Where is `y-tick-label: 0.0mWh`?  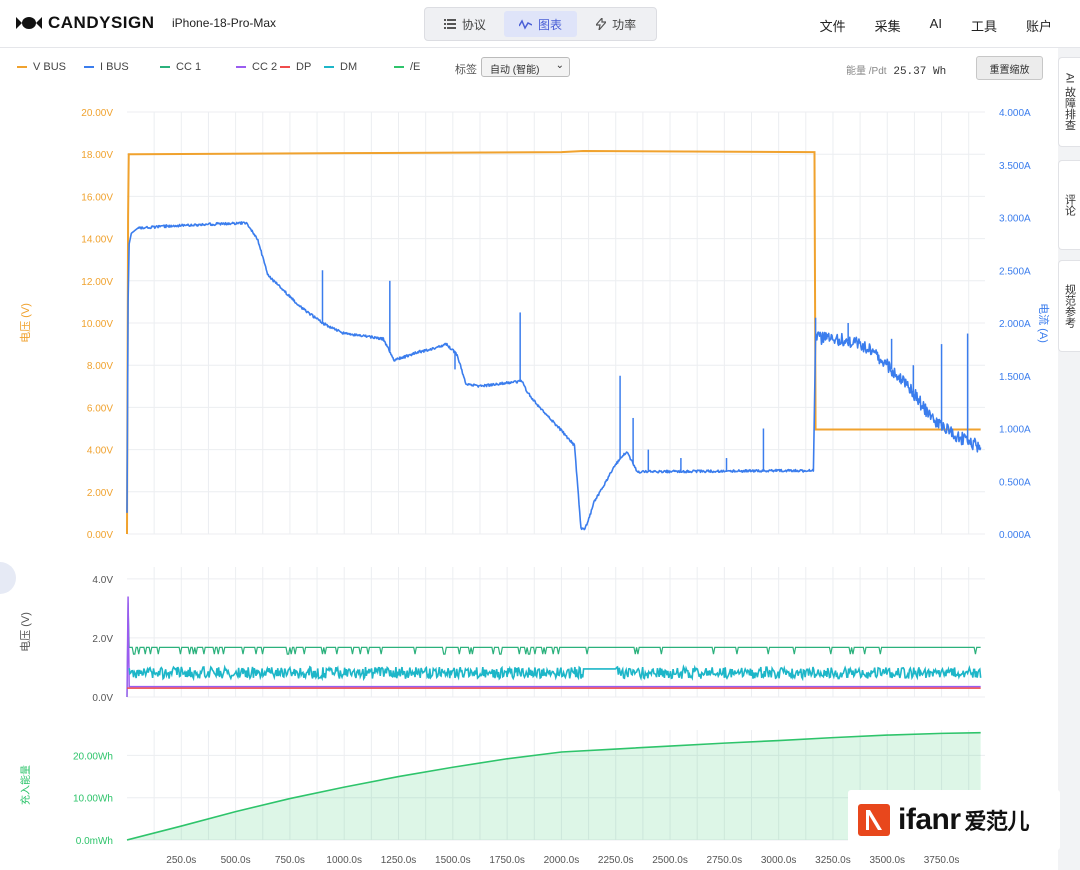
y-tick-label: 0.0mWh is located at coordinates (94, 841).